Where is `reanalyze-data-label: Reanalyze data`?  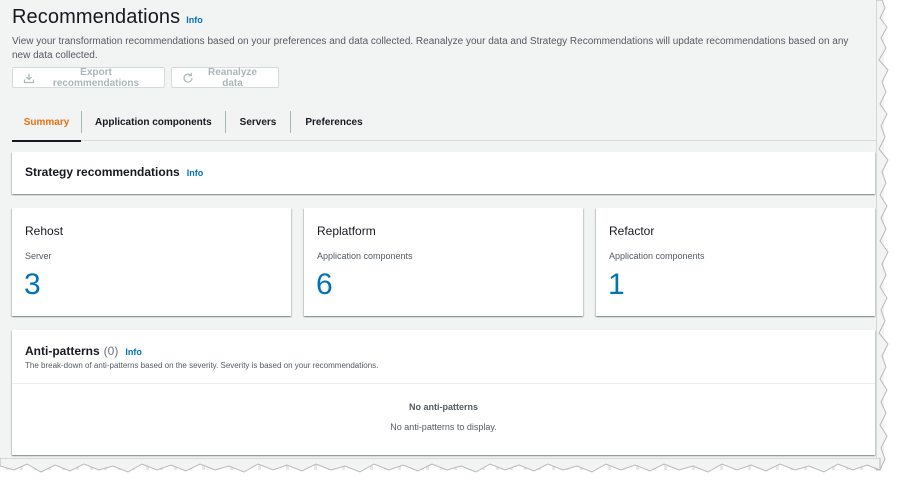
reanalyze-data-label: Reanalyze data is located at coordinates (232, 77).